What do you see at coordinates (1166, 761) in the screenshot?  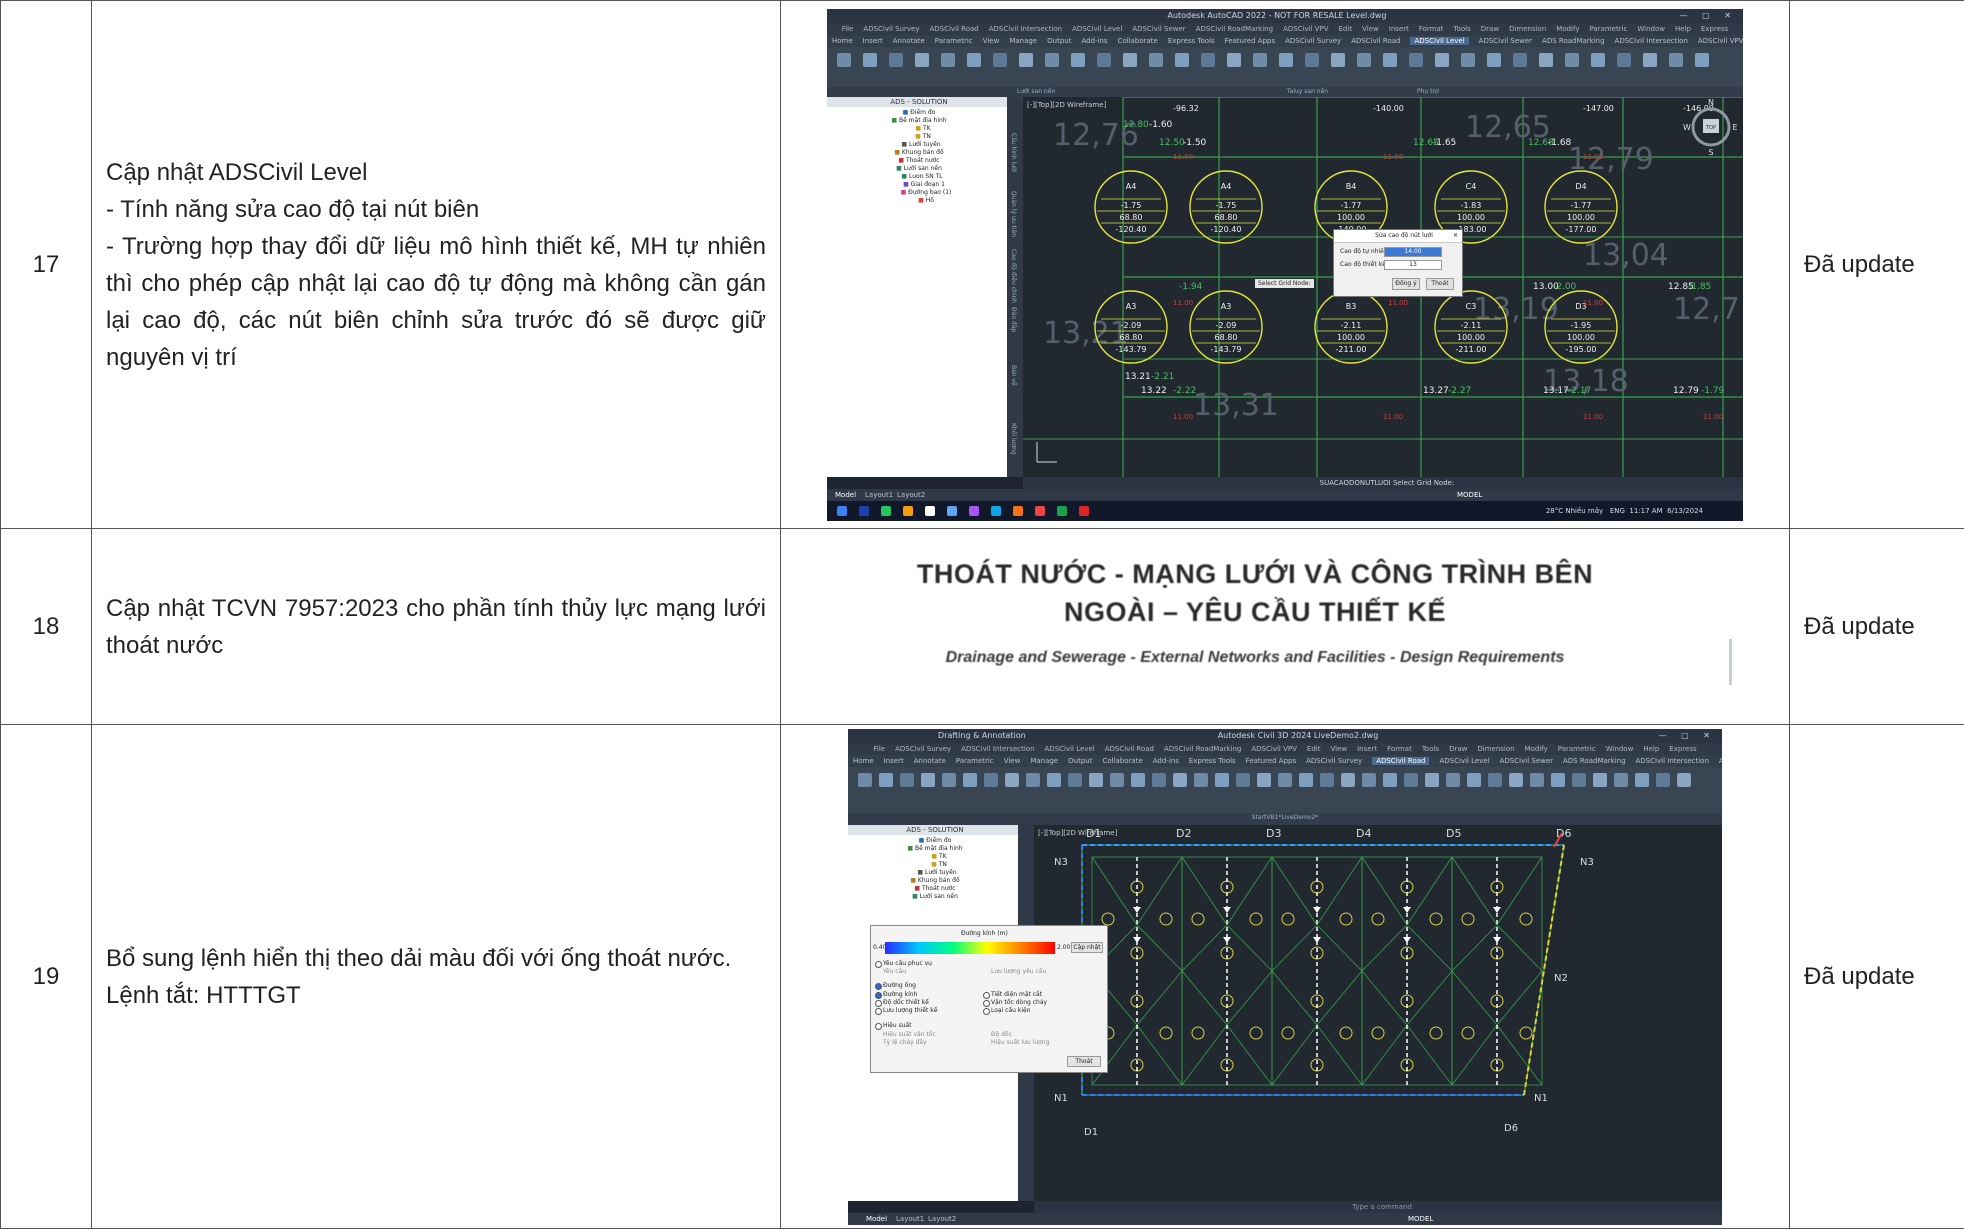 I see `ribbon-tab: Add-ins` at bounding box center [1166, 761].